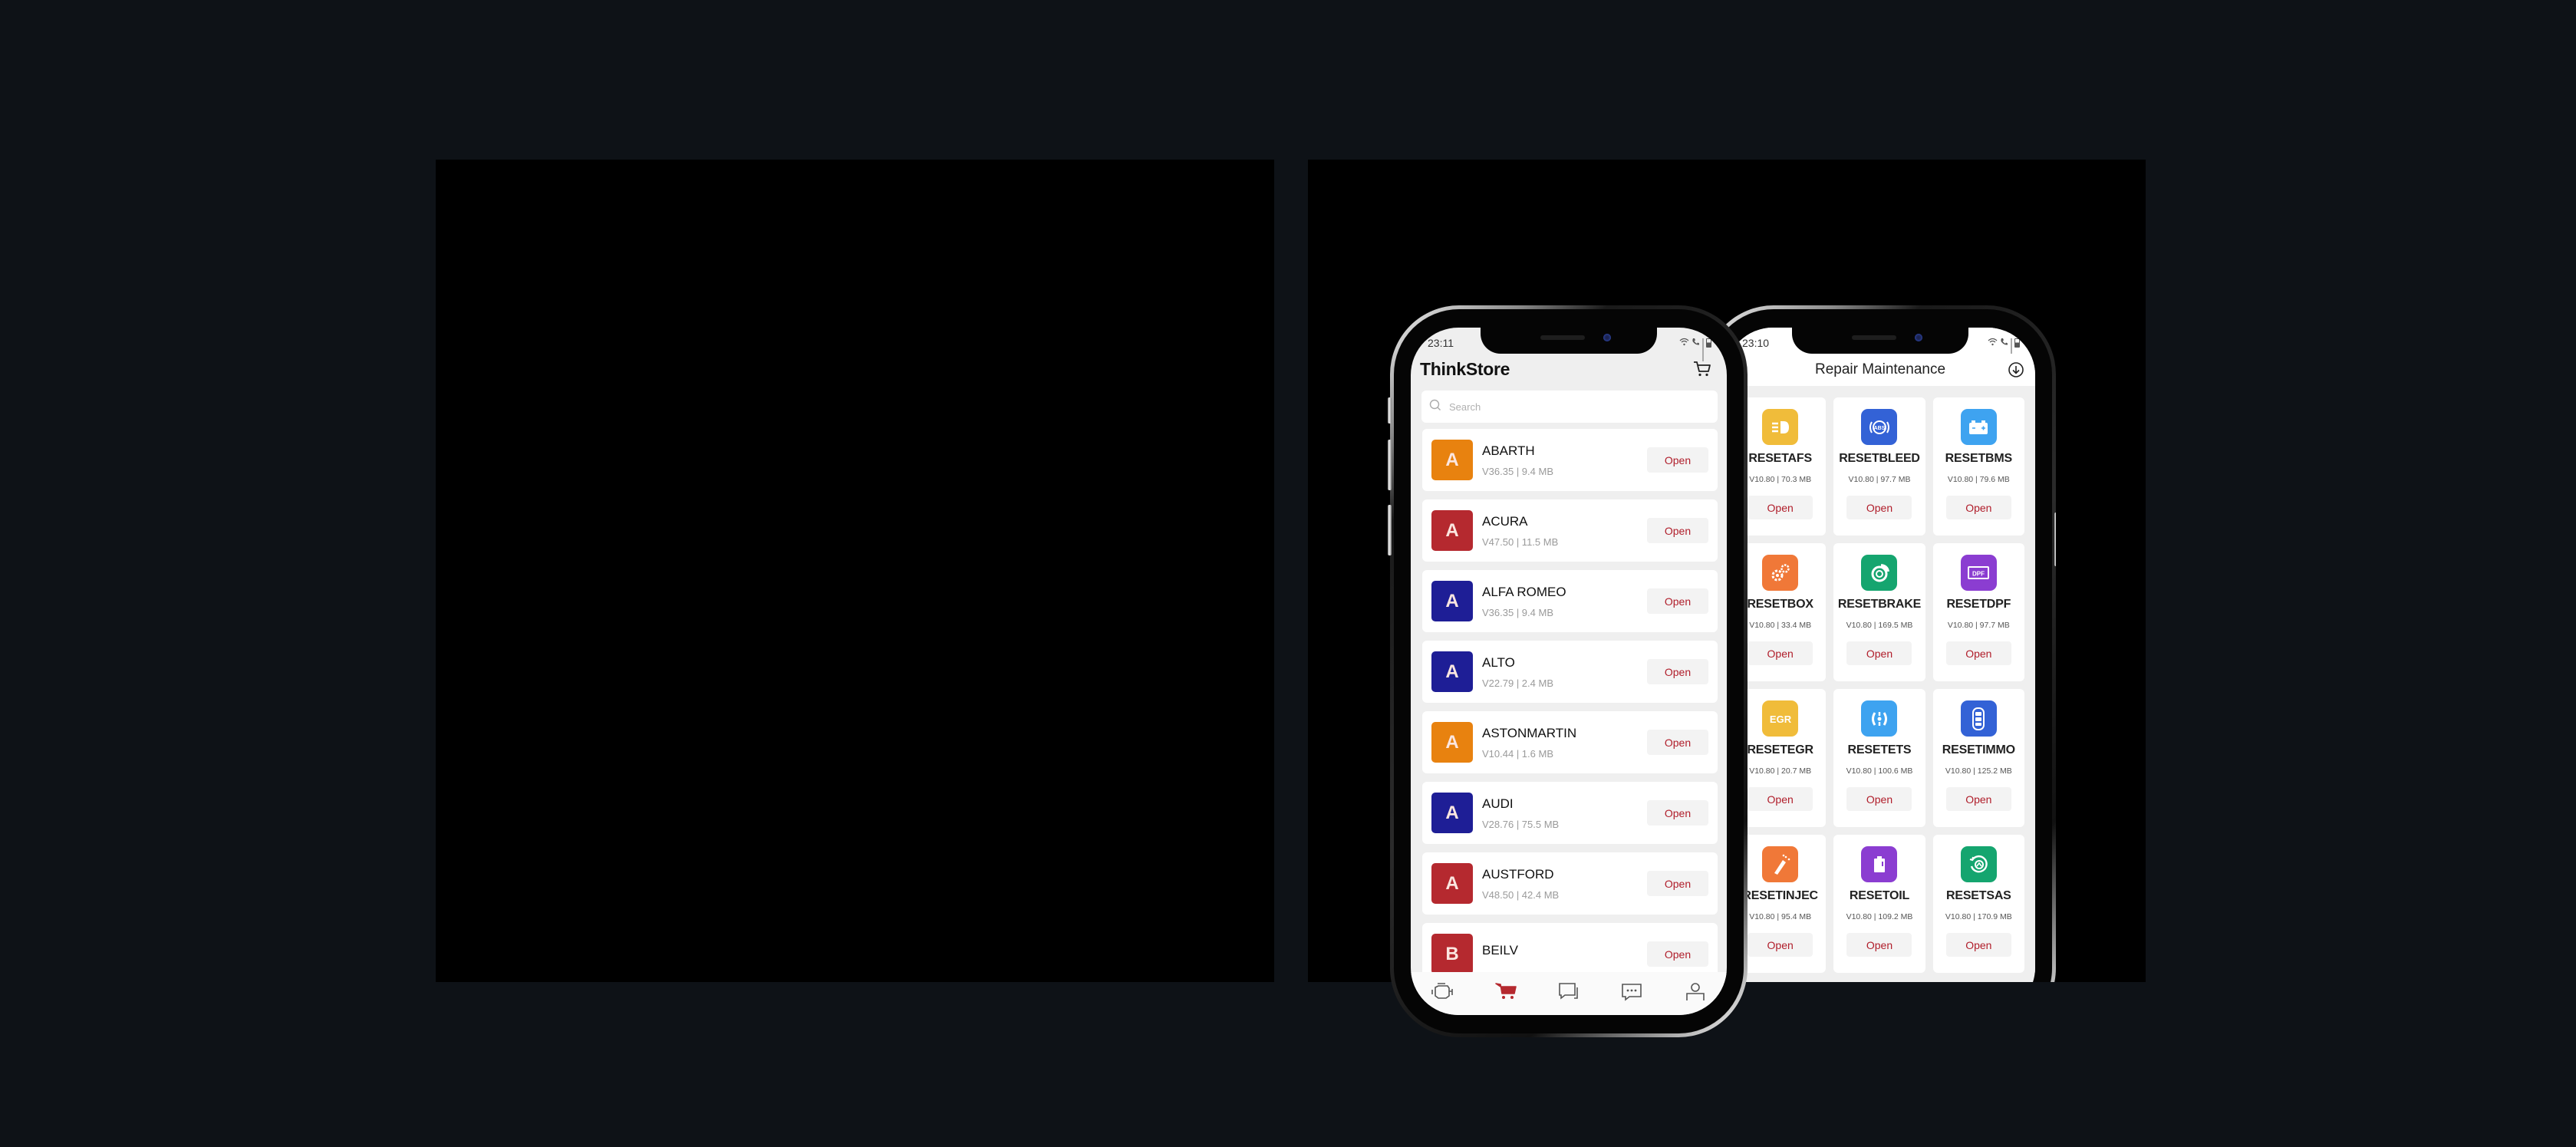 The height and width of the screenshot is (1147, 2576). What do you see at coordinates (1780, 904) in the screenshot?
I see `module-card: RESETINJEC V10.80 | 95.4 MB Open` at bounding box center [1780, 904].